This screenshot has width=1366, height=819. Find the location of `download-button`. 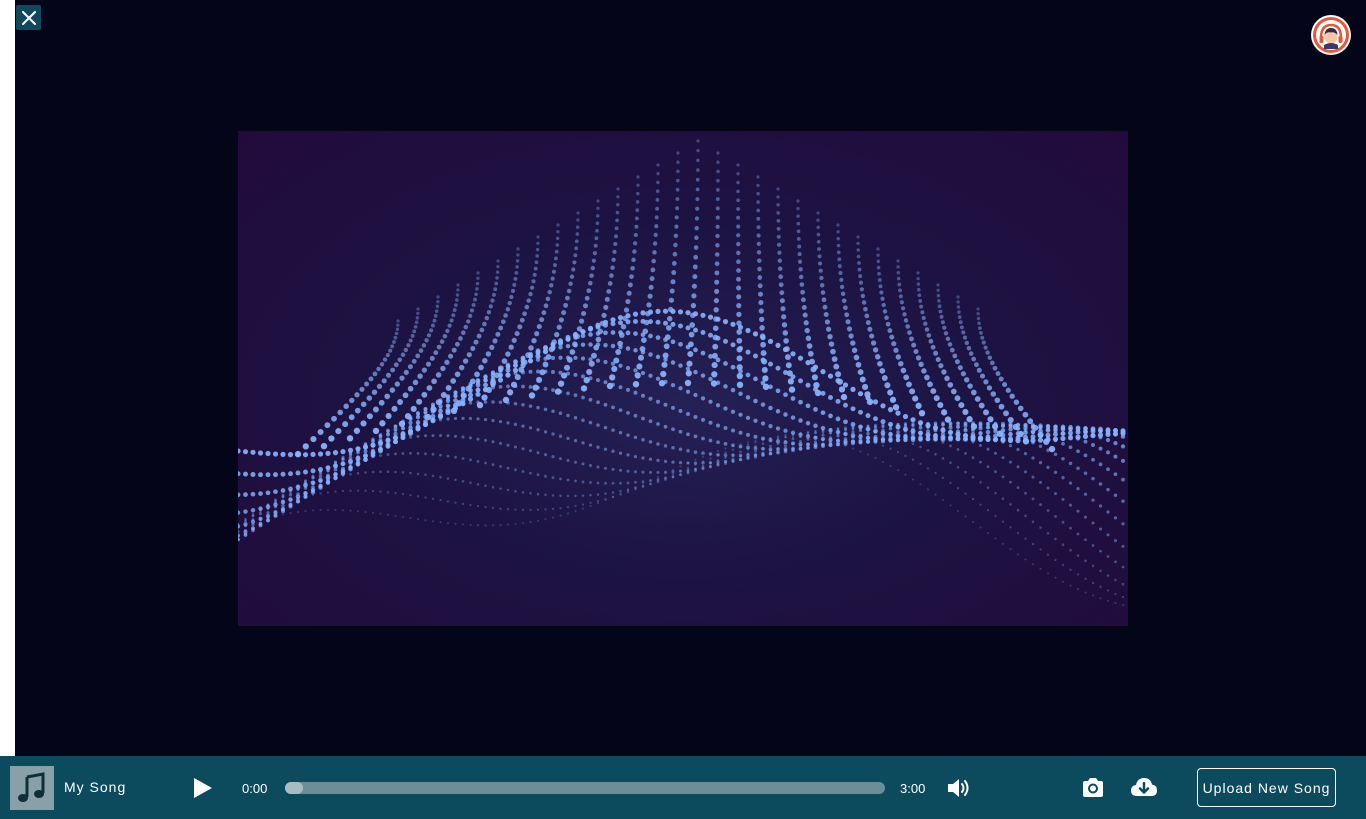

download-button is located at coordinates (1144, 788).